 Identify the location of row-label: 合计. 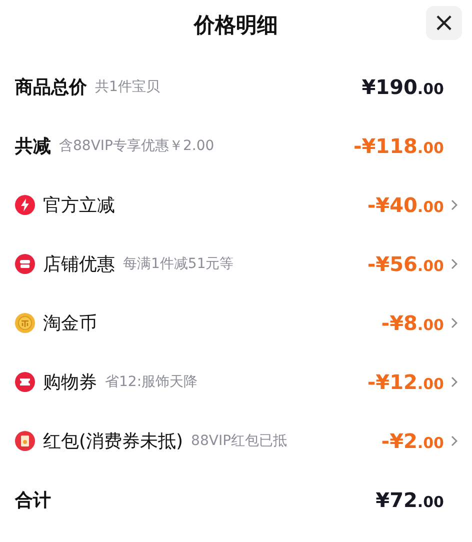
(33, 500).